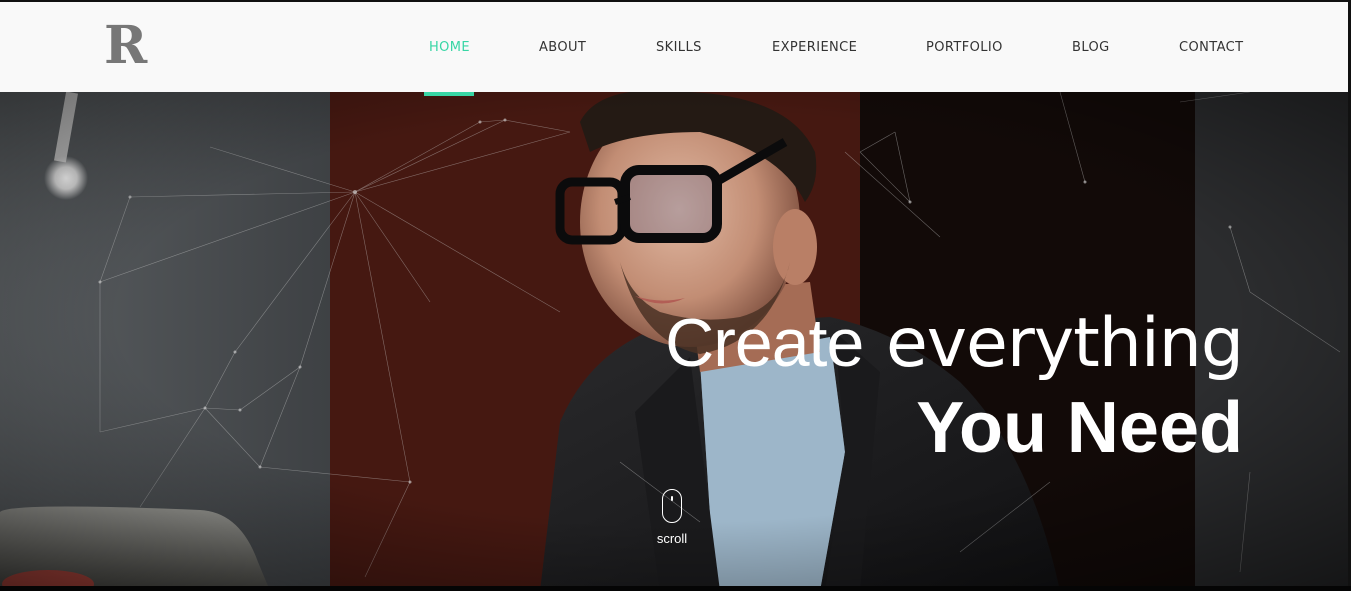 This screenshot has height=591, width=1351. Describe the element at coordinates (1064, 344) in the screenshot. I see `headline-word-bold: everything` at that location.